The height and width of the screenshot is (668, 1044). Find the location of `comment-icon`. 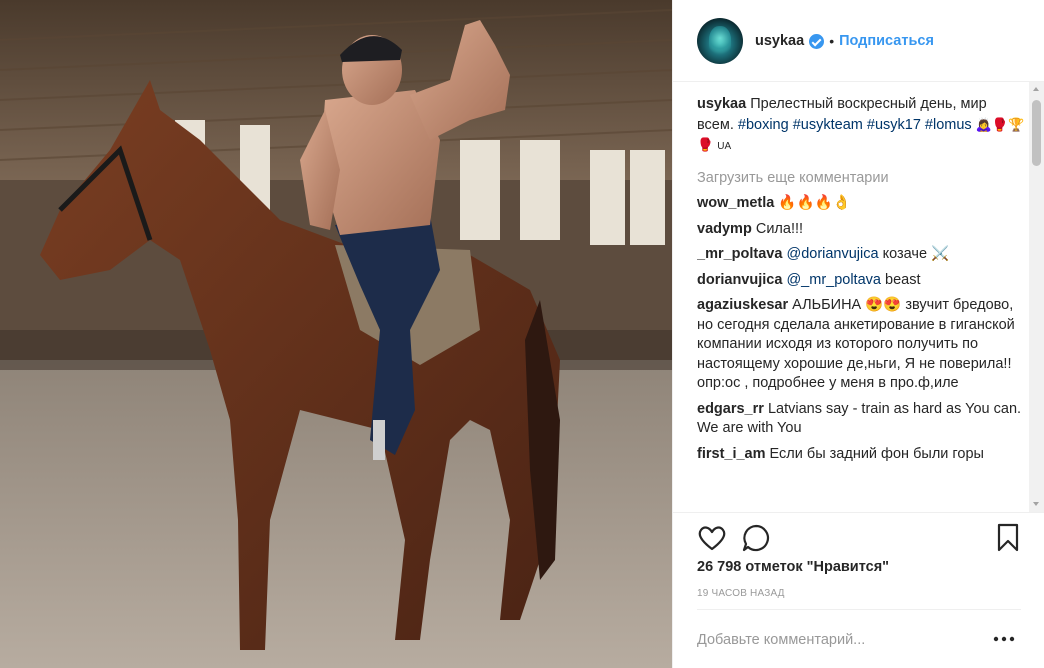

comment-icon is located at coordinates (756, 538).